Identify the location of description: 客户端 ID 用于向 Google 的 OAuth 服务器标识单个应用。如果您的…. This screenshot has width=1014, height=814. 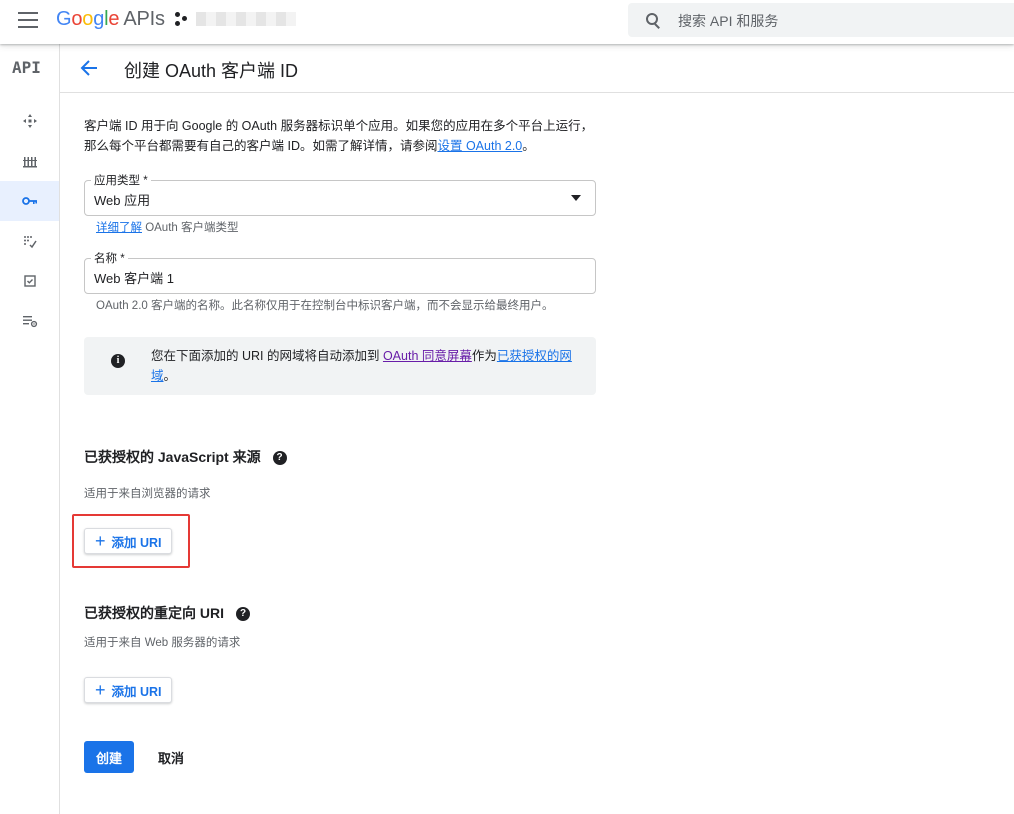
(344, 136).